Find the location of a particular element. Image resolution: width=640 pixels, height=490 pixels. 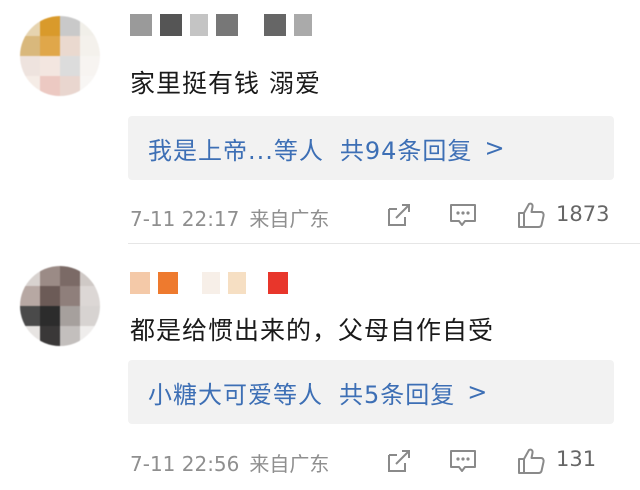

comment-text: 家里挺有钱 溺爱 is located at coordinates (225, 83).